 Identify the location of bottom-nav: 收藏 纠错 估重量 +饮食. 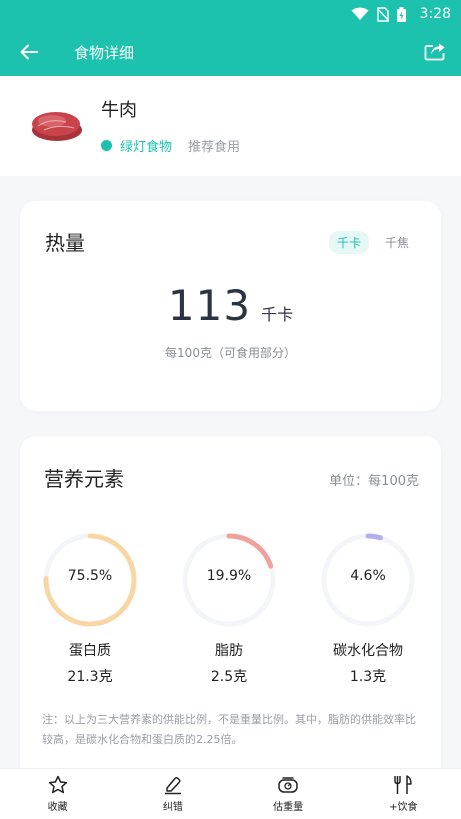
(230, 793).